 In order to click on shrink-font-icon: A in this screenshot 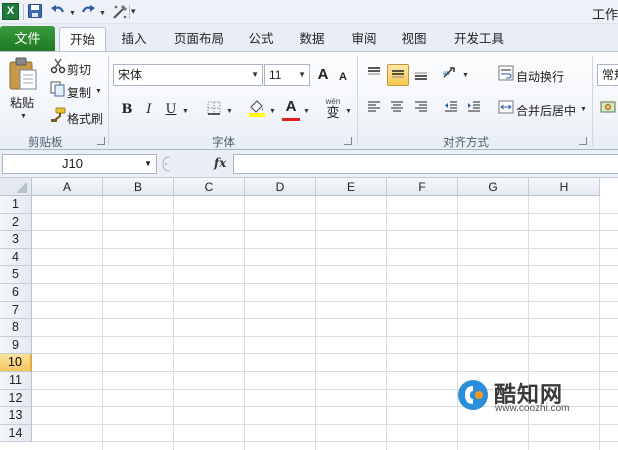, I will do `click(343, 77)`.